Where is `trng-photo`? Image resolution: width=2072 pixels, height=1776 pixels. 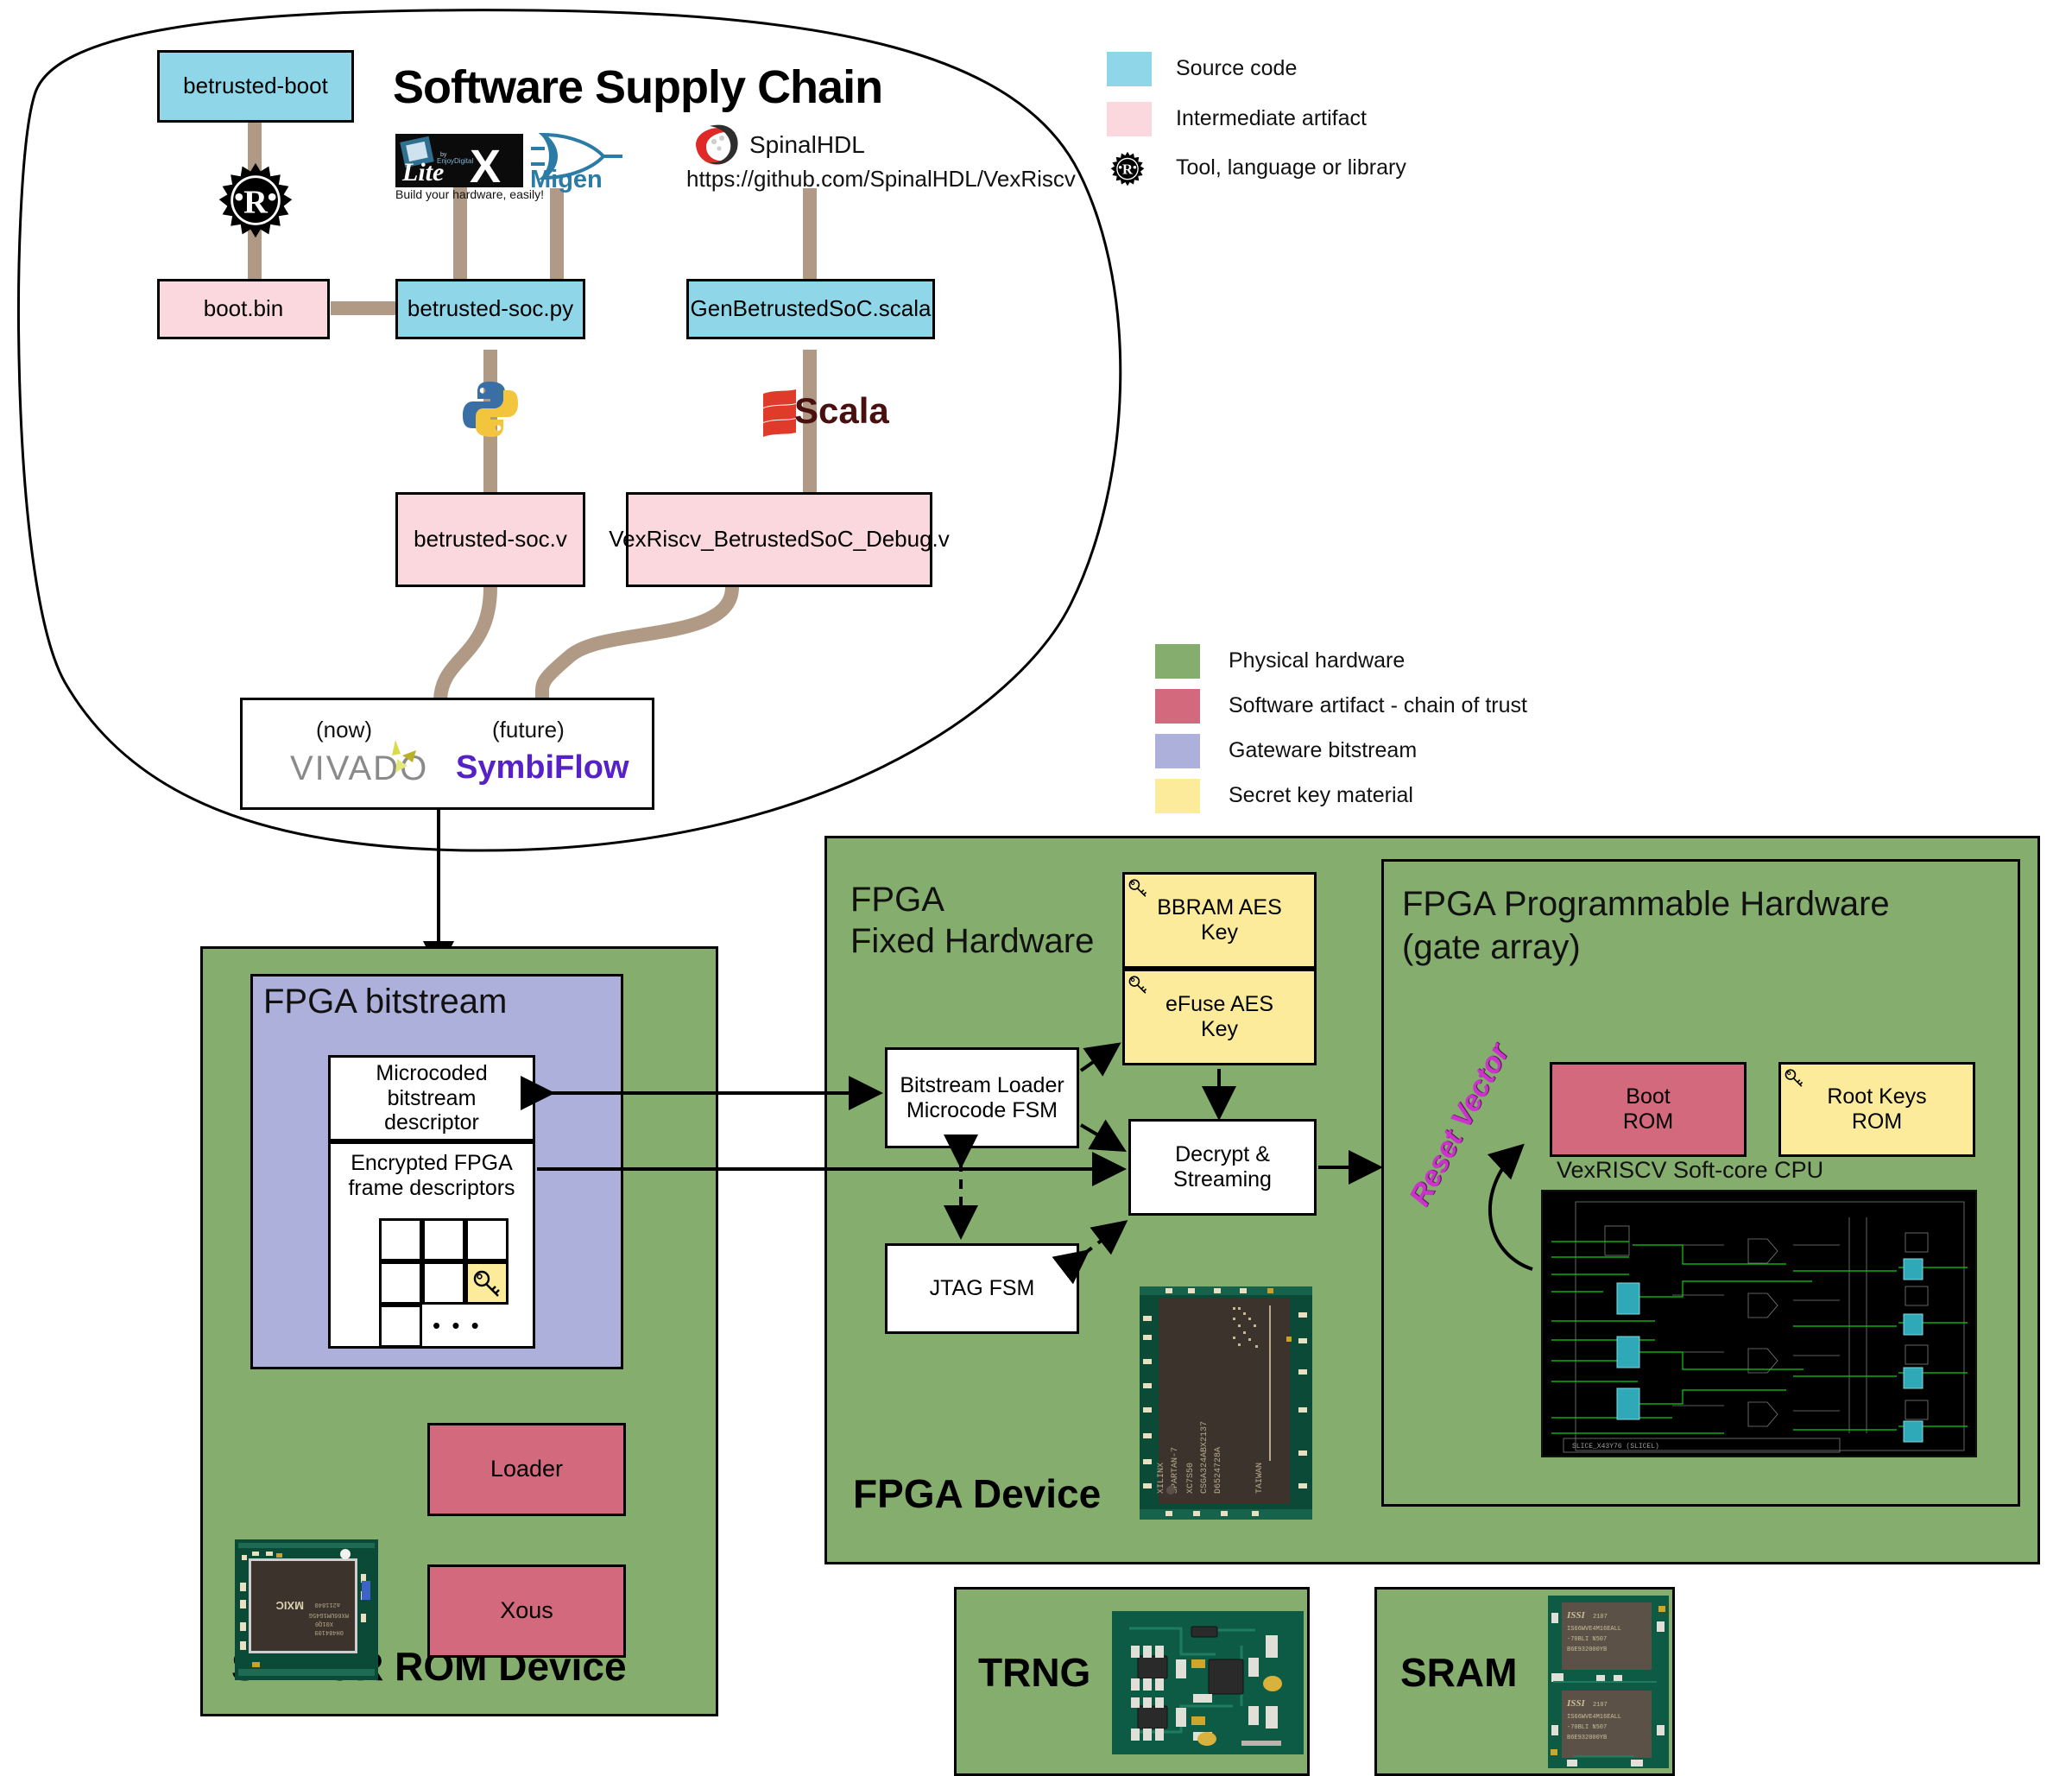
trng-photo is located at coordinates (1208, 1682).